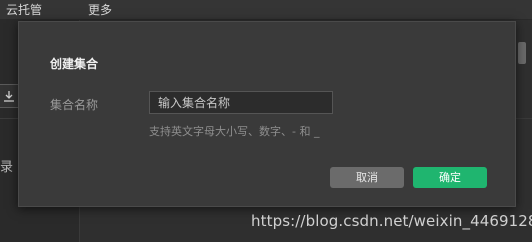 This screenshot has width=532, height=242. I want to click on sidebar-partial-label: 录, so click(7, 167).